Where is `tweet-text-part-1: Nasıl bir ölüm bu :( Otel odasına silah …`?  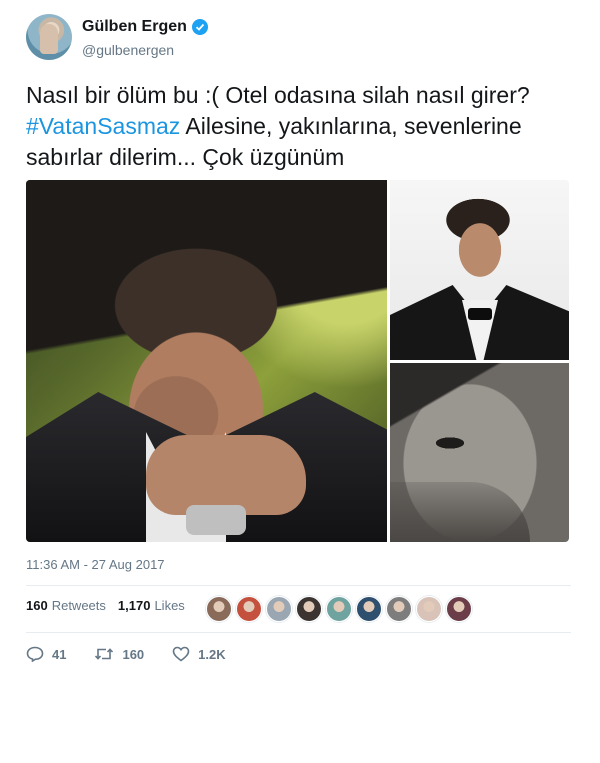 tweet-text-part-1: Nasıl bir ölüm bu :( Otel odasına silah … is located at coordinates (278, 95).